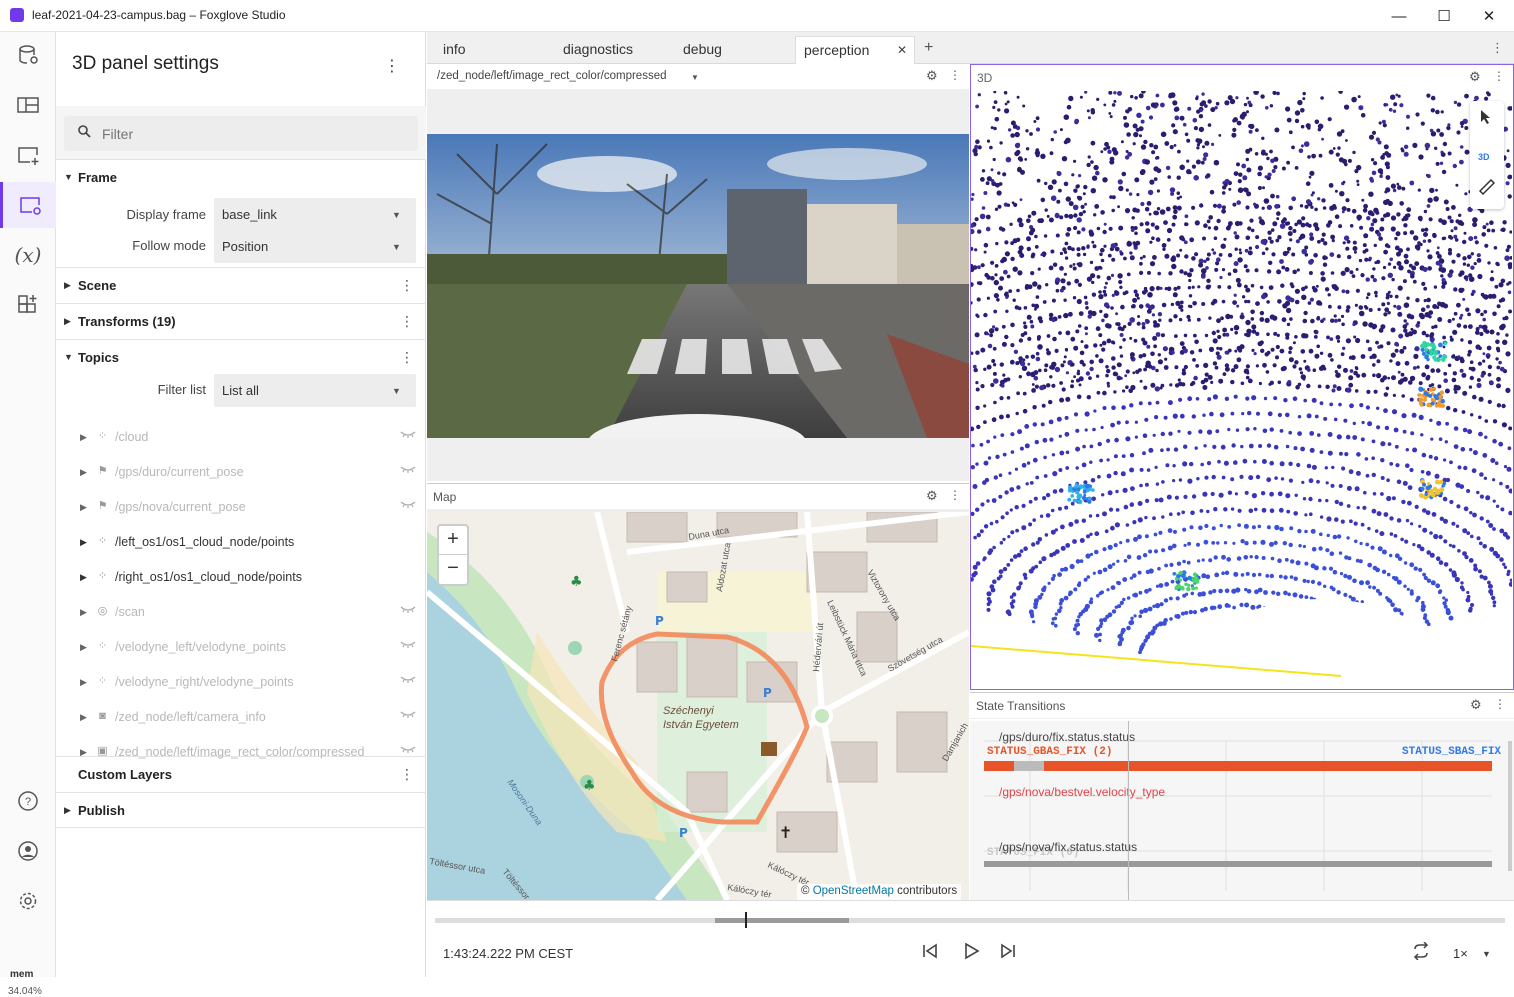 This screenshot has width=1514, height=997. What do you see at coordinates (1008, 953) in the screenshot?
I see `seek-forward-icon` at bounding box center [1008, 953].